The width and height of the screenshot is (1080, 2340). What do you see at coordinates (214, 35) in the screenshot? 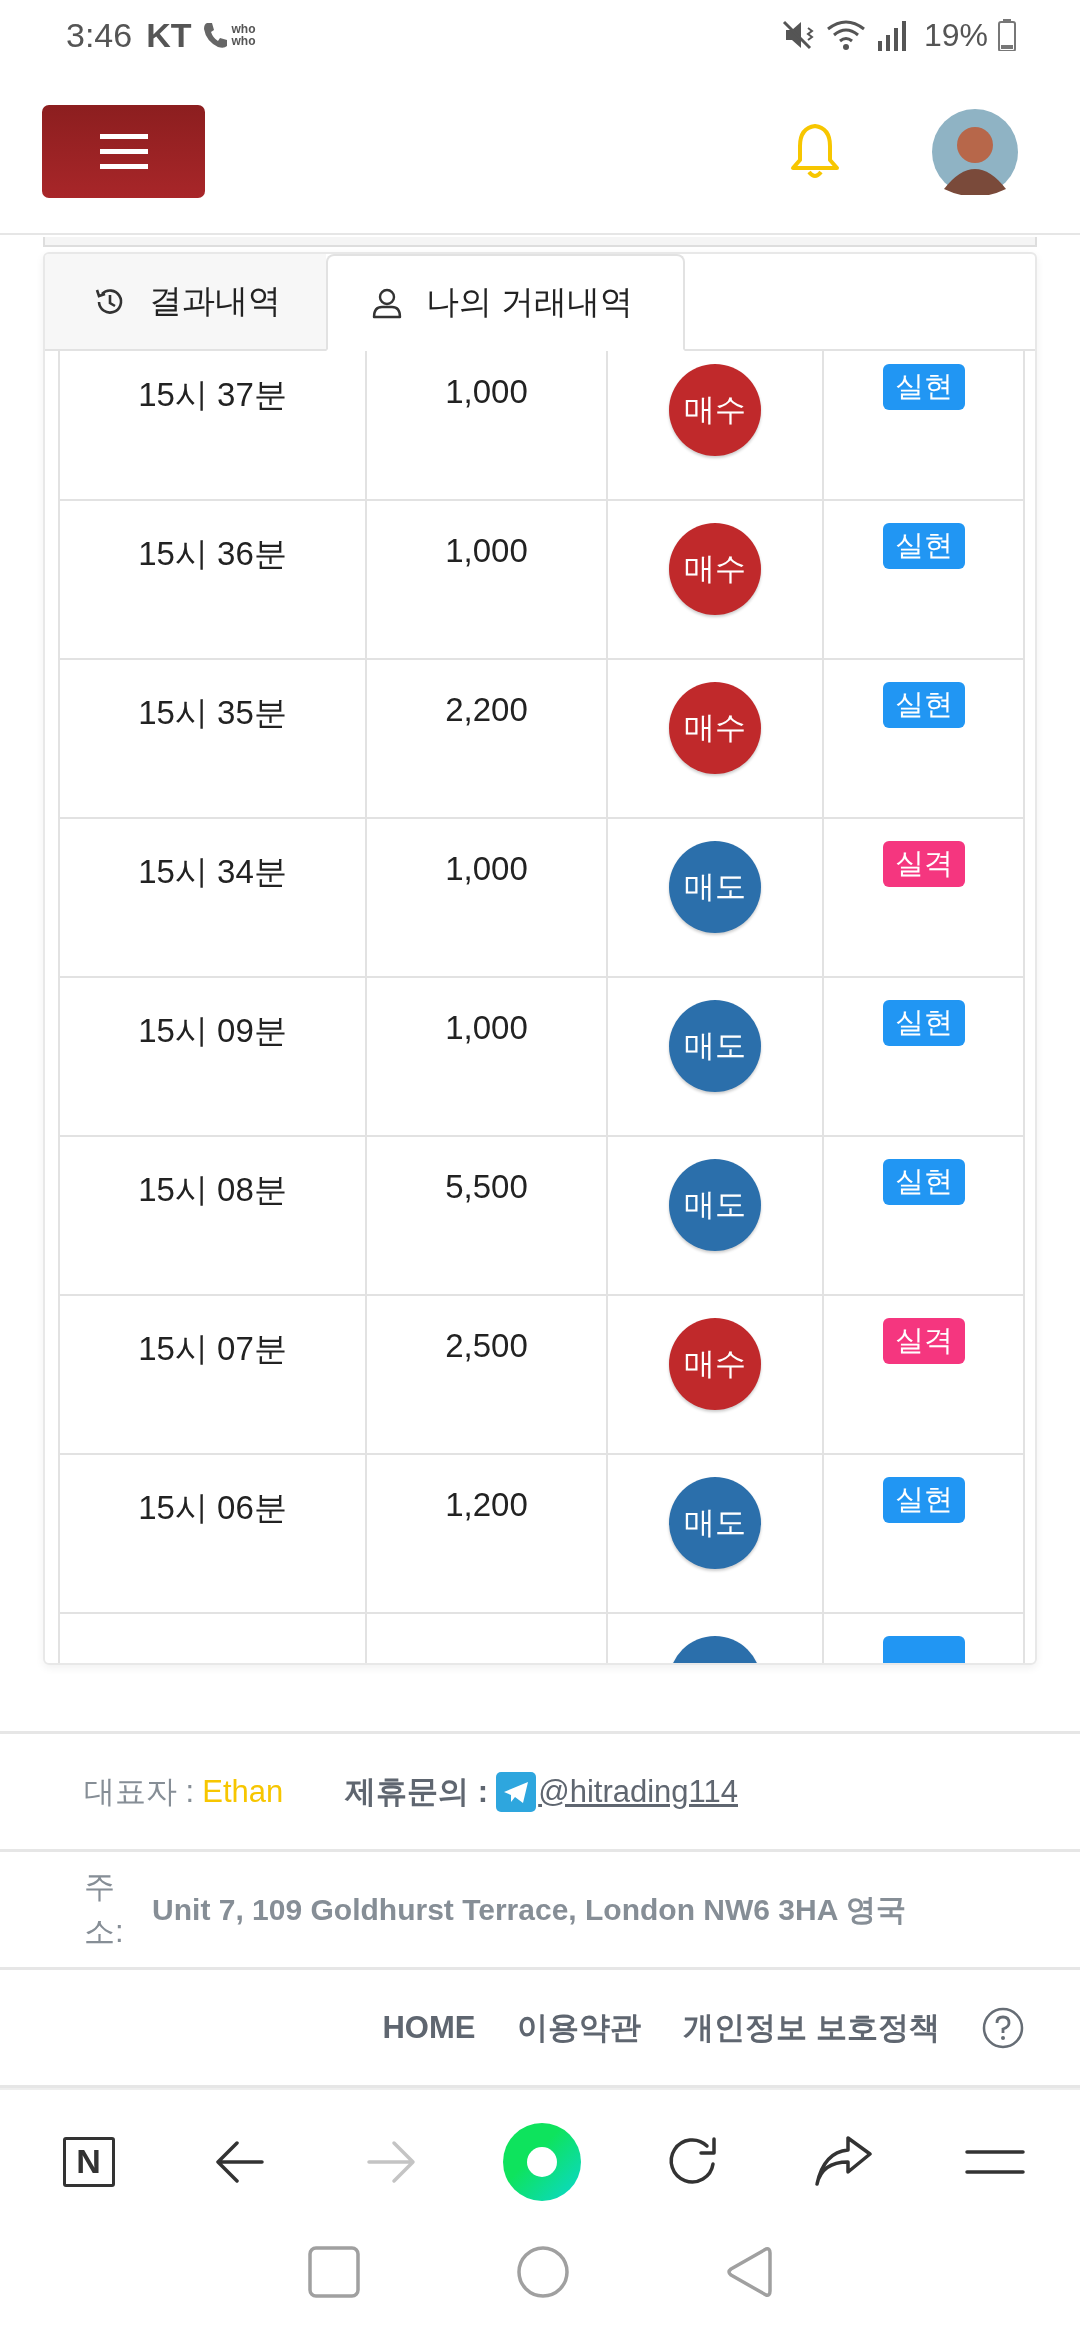
I see `phone-icon` at bounding box center [214, 35].